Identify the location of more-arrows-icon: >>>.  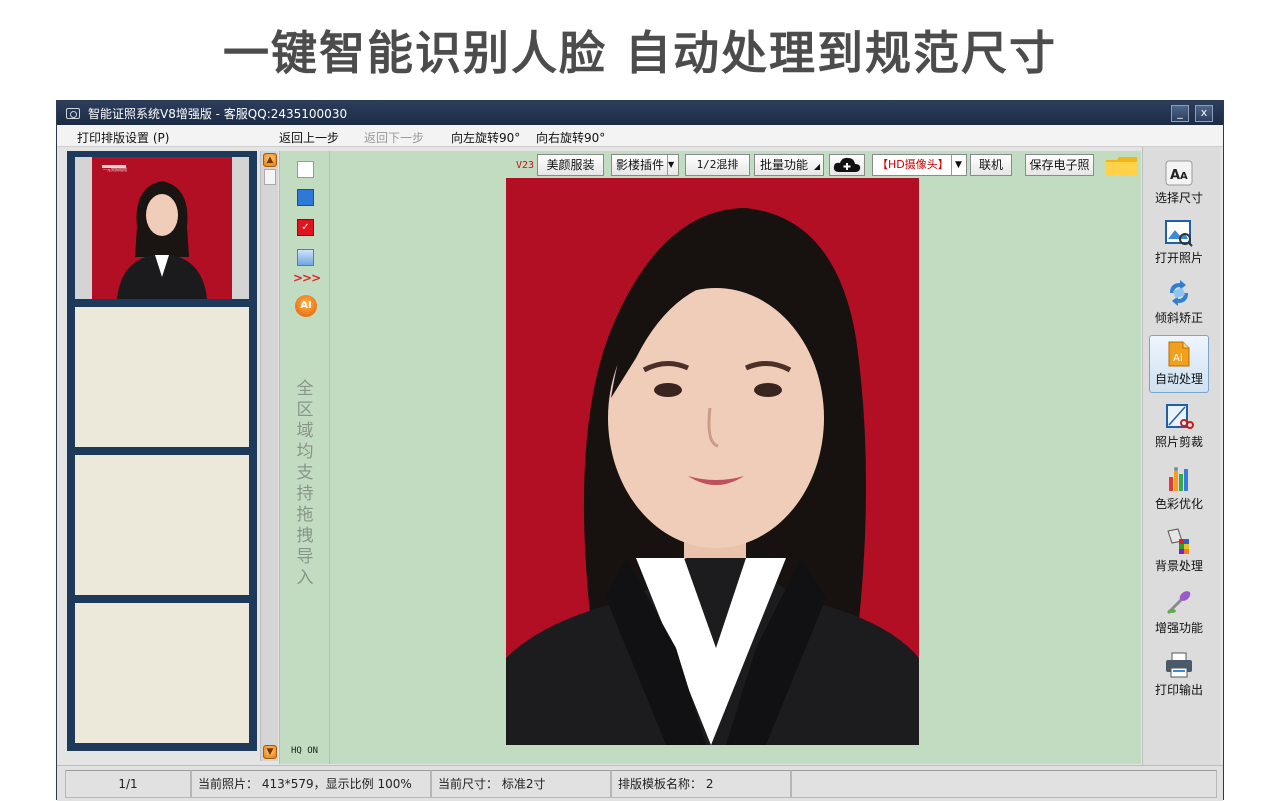
(307, 278).